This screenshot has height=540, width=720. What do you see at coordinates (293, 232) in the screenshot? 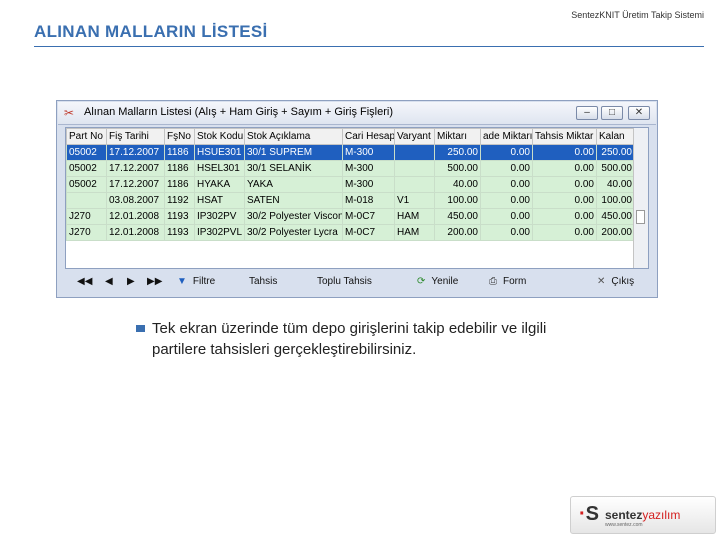
I see `table-cell: 30/2 Polyester Lycra` at bounding box center [293, 232].